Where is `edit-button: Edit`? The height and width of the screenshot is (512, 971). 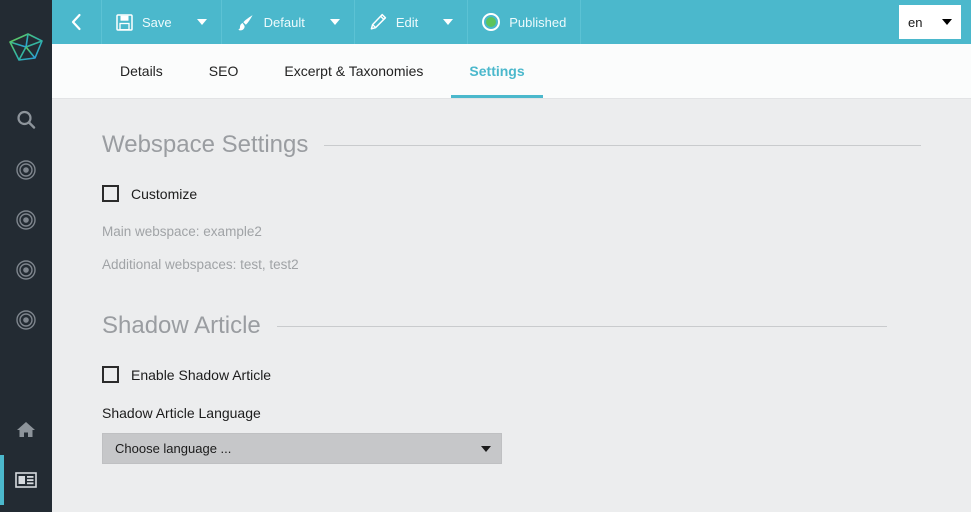
edit-button: Edit is located at coordinates (412, 22).